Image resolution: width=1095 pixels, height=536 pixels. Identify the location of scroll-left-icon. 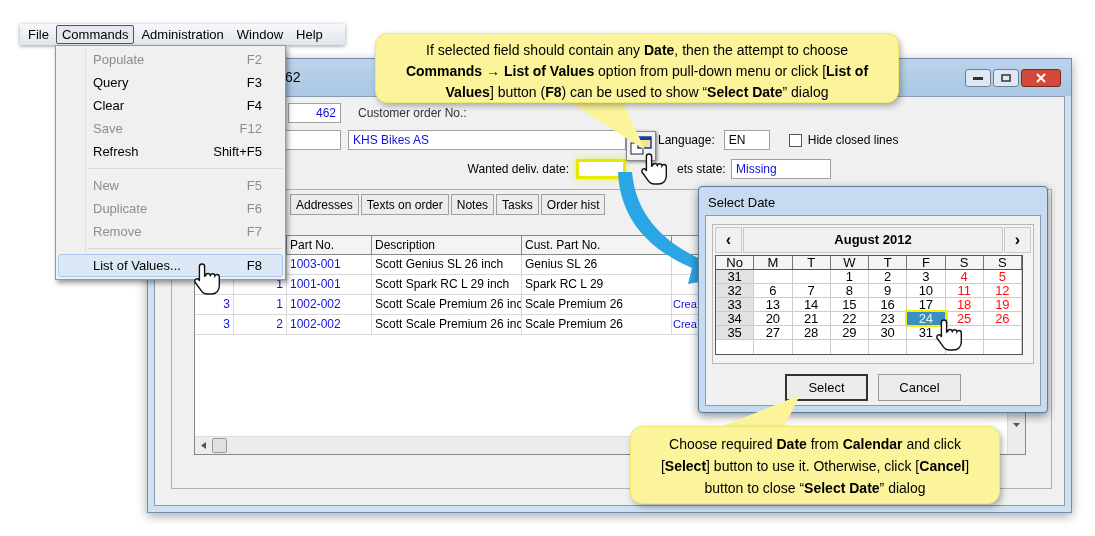
(203, 445).